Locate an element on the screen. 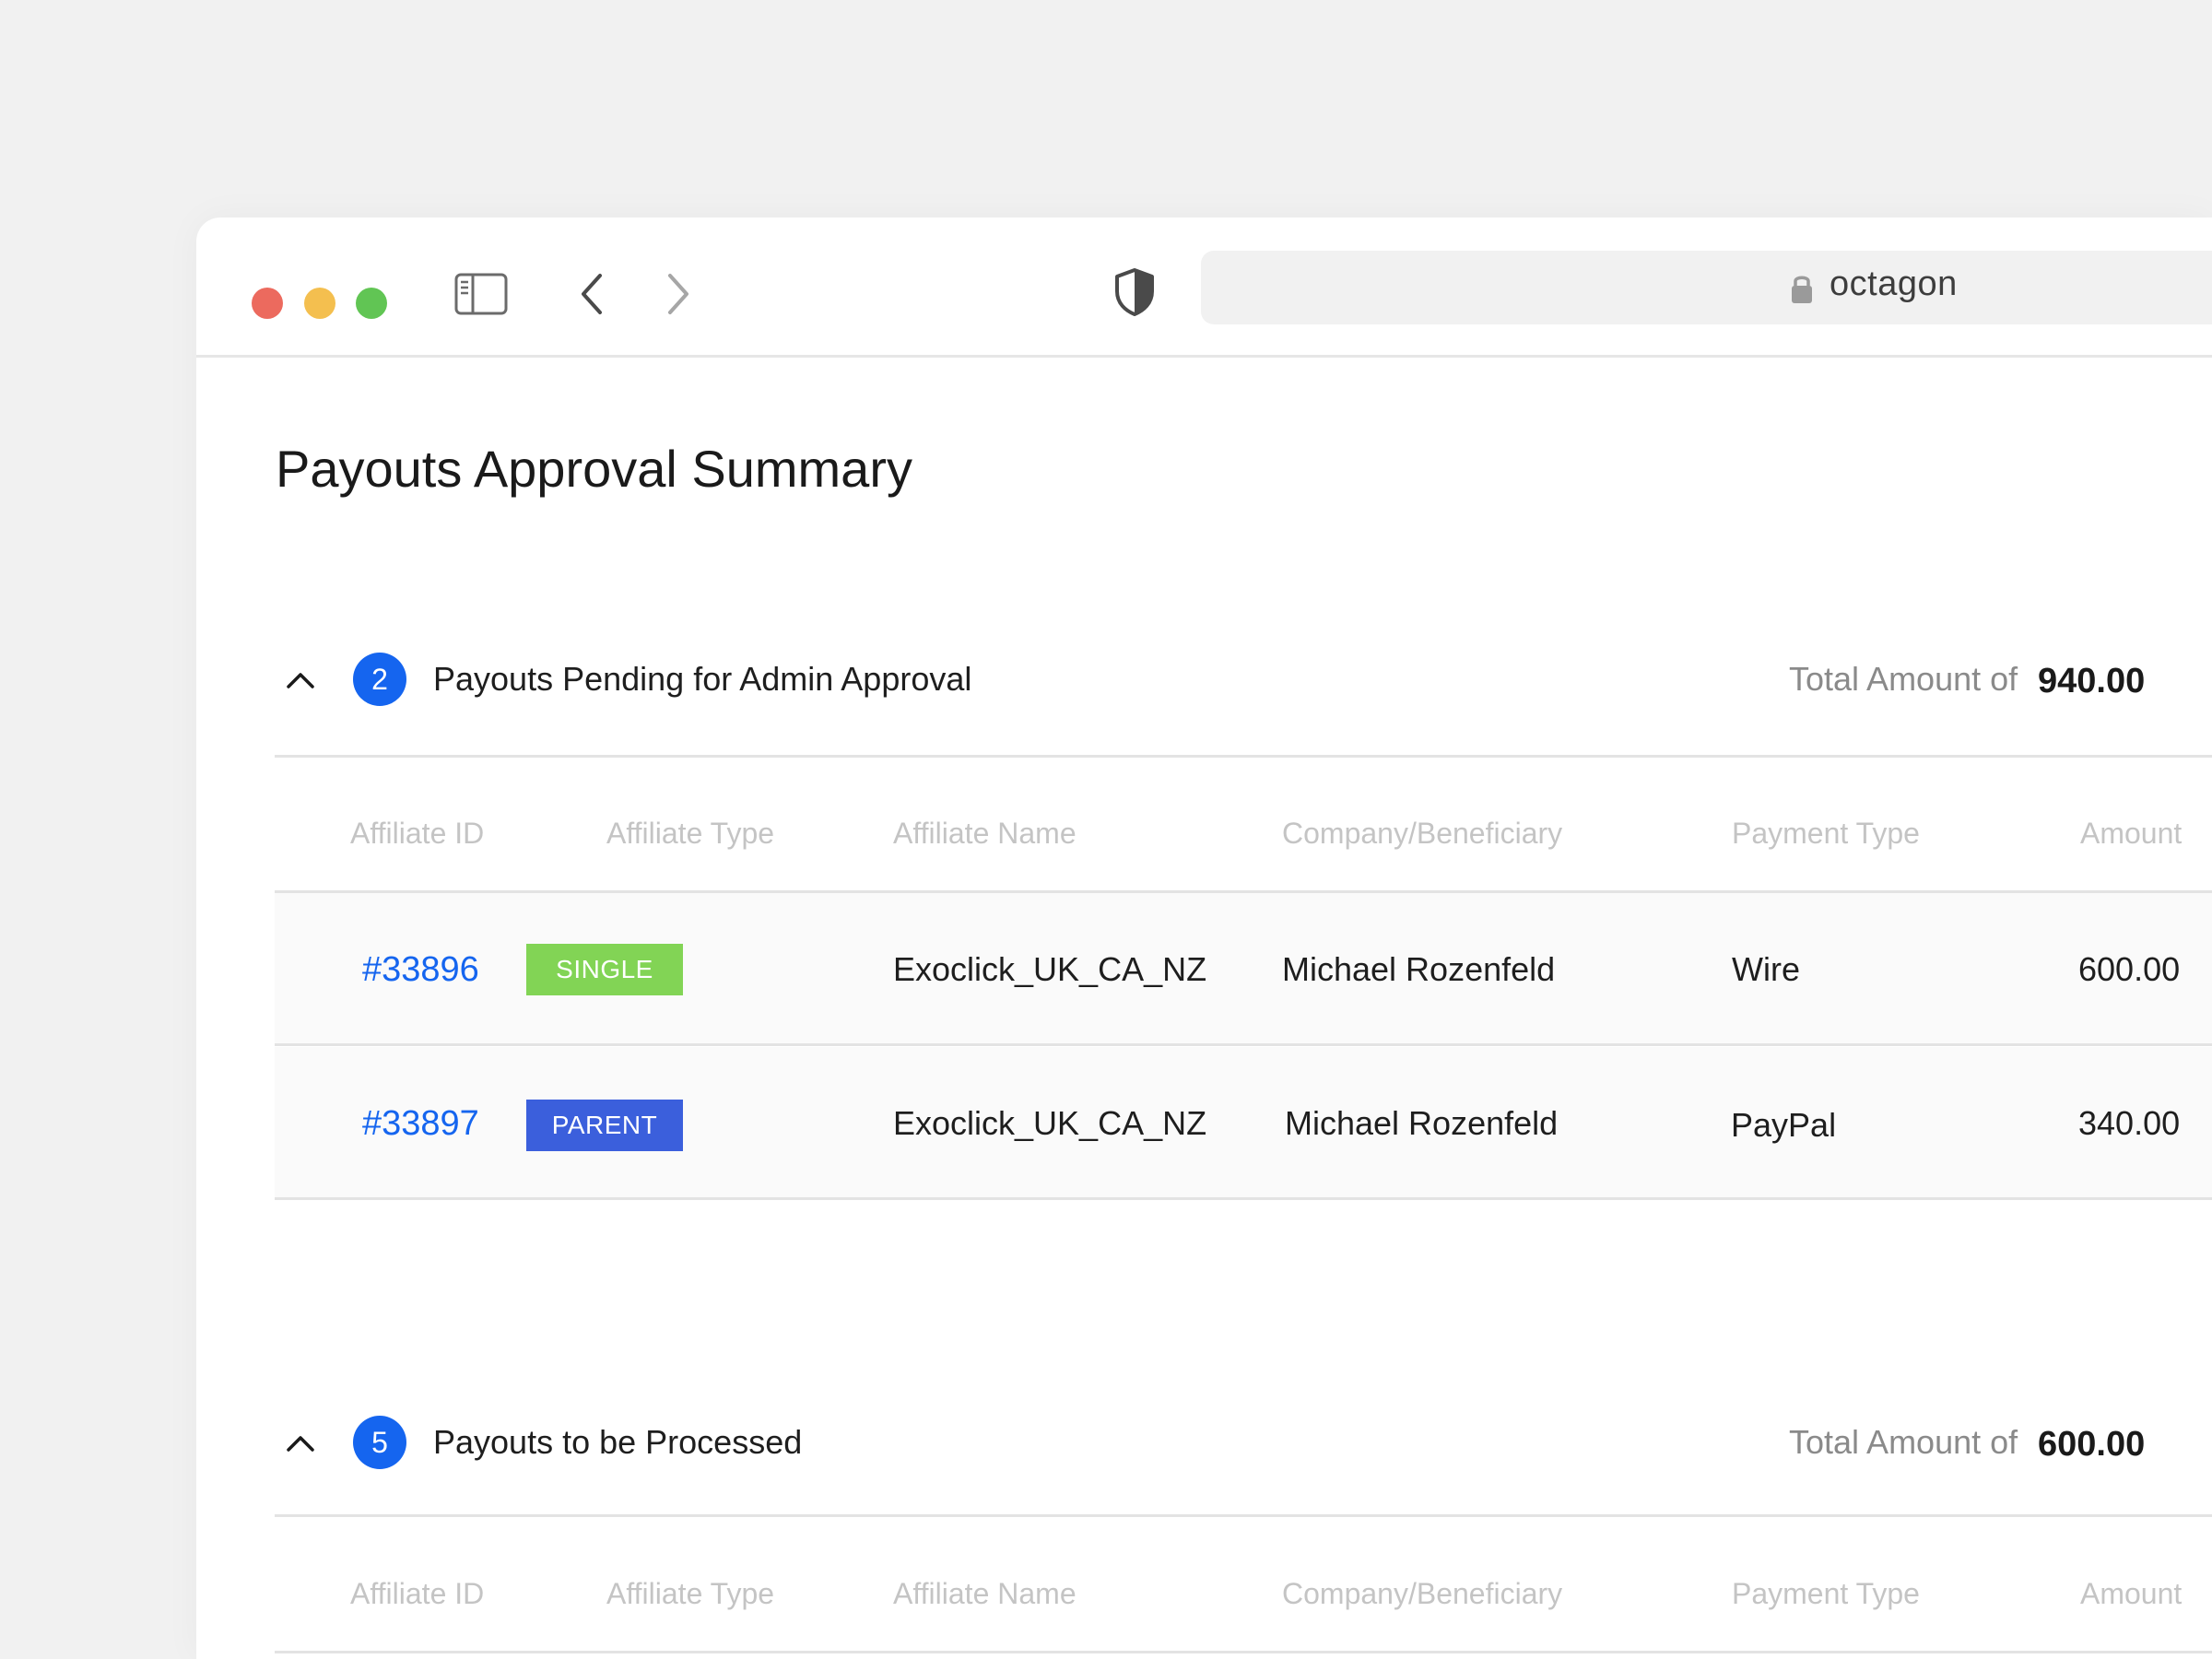 Image resolution: width=2212 pixels, height=1659 pixels. page-title: Payouts Approval Summary is located at coordinates (594, 469).